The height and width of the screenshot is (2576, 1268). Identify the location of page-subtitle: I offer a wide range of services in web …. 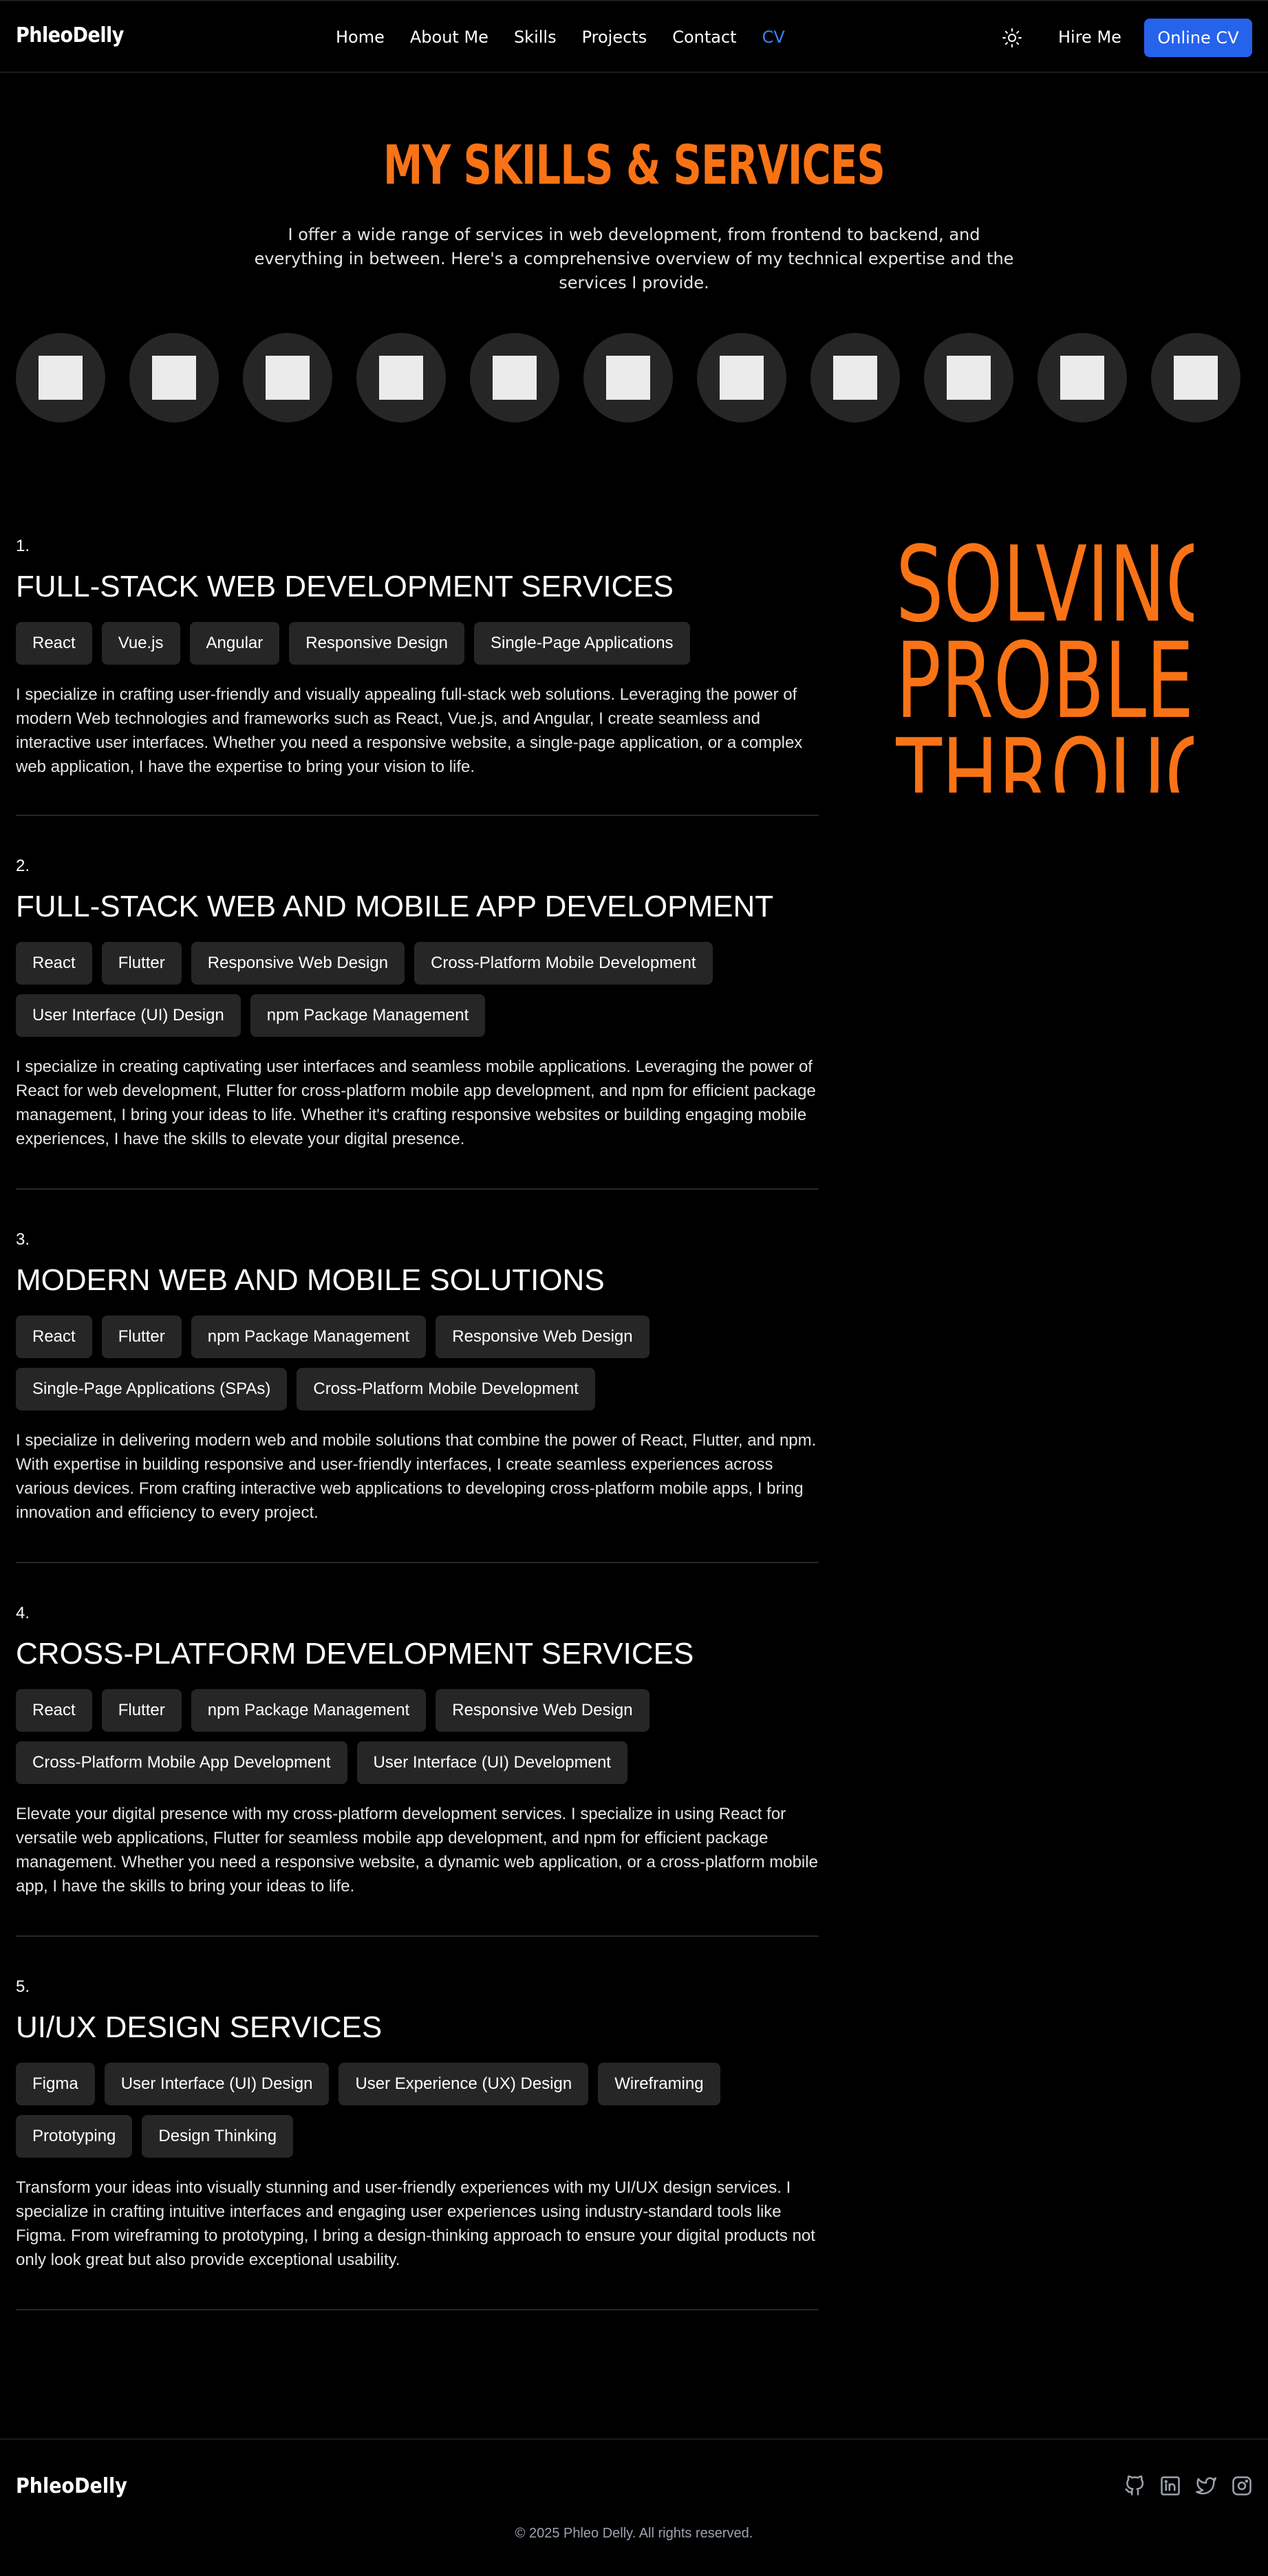
(634, 258).